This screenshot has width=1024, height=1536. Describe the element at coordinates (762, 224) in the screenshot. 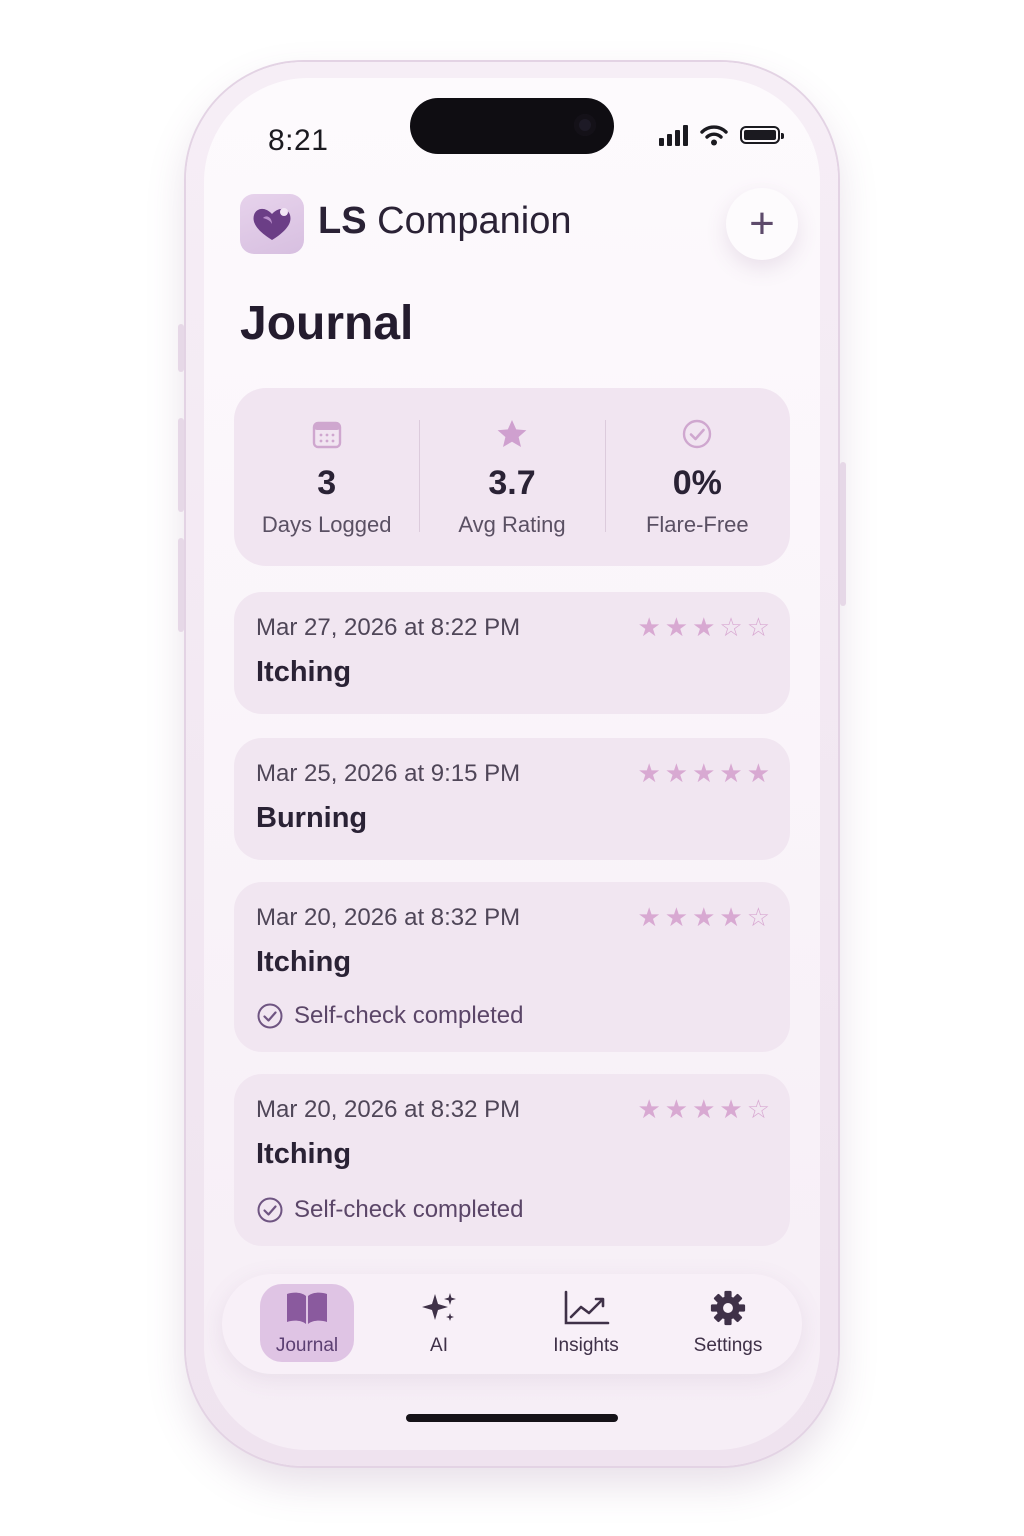

I see `add-entry-button: +` at that location.